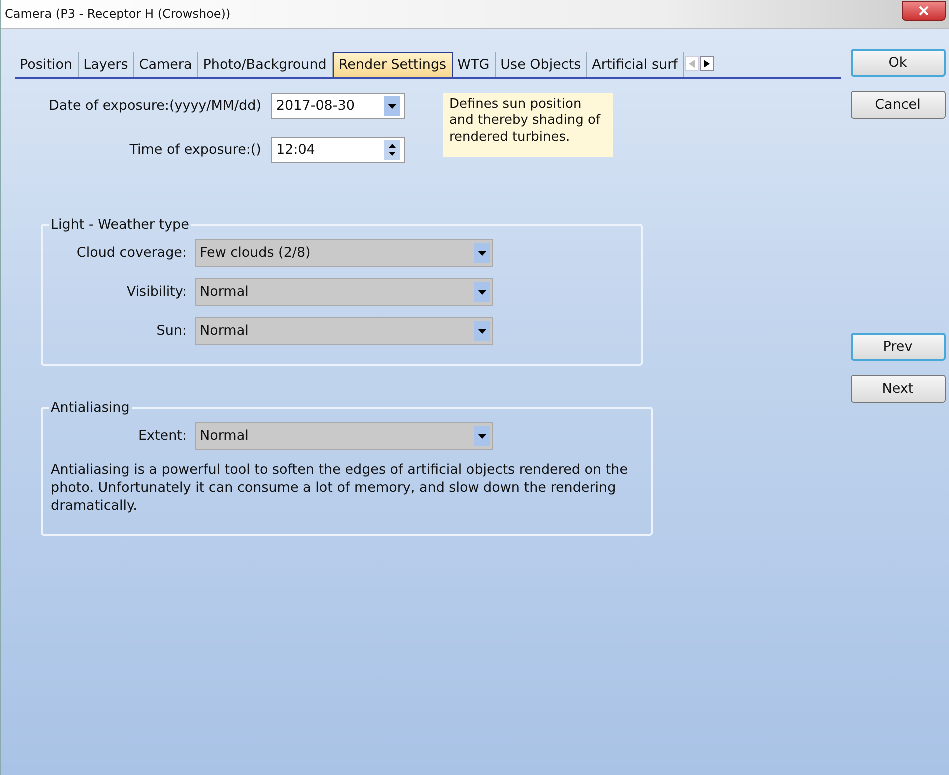 The height and width of the screenshot is (775, 949). Describe the element at coordinates (155, 106) in the screenshot. I see `field-label: Date of exposure:(yyyy/MM/dd)` at that location.